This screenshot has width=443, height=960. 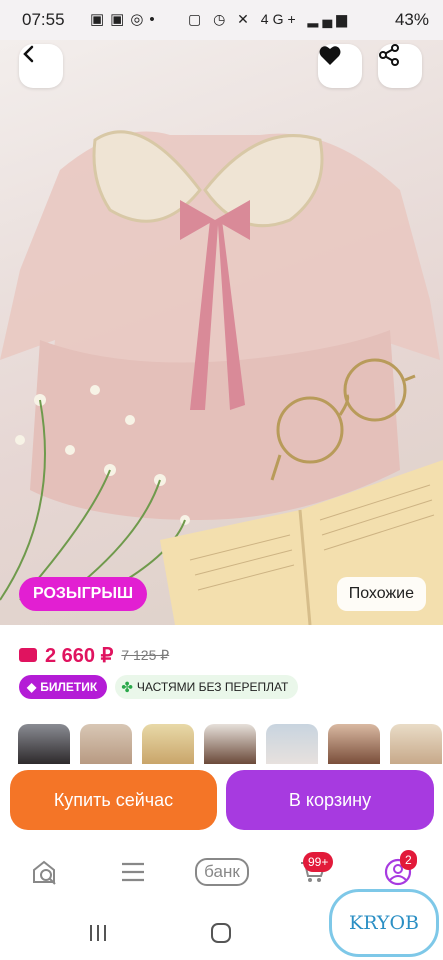 I want to click on current-price: 2 660 ₽, so click(x=79, y=655).